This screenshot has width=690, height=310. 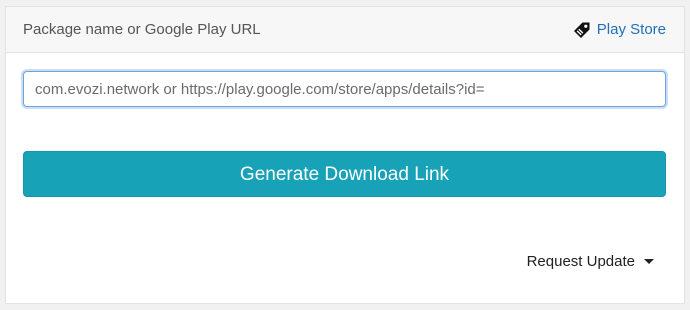 What do you see at coordinates (142, 29) in the screenshot?
I see `header-label: Package name or Google Play URL` at bounding box center [142, 29].